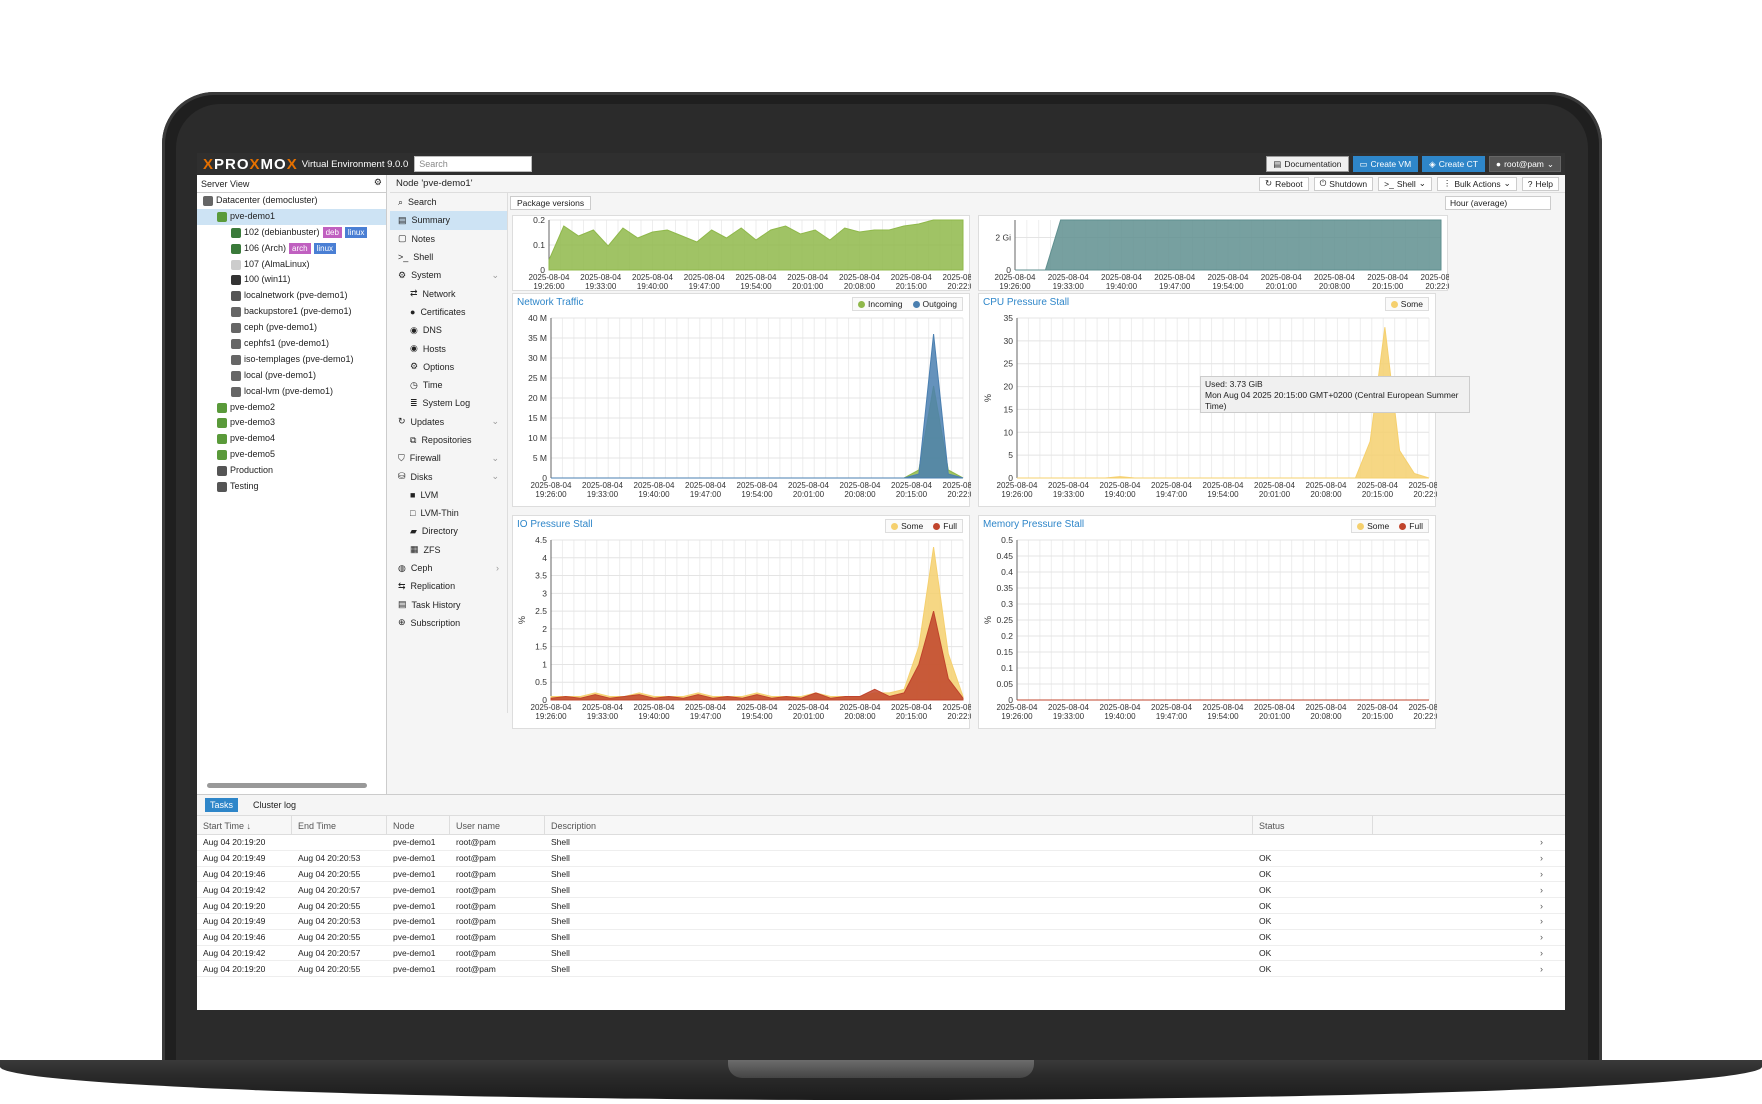  I want to click on tab-cluster-log: Cluster log, so click(274, 805).